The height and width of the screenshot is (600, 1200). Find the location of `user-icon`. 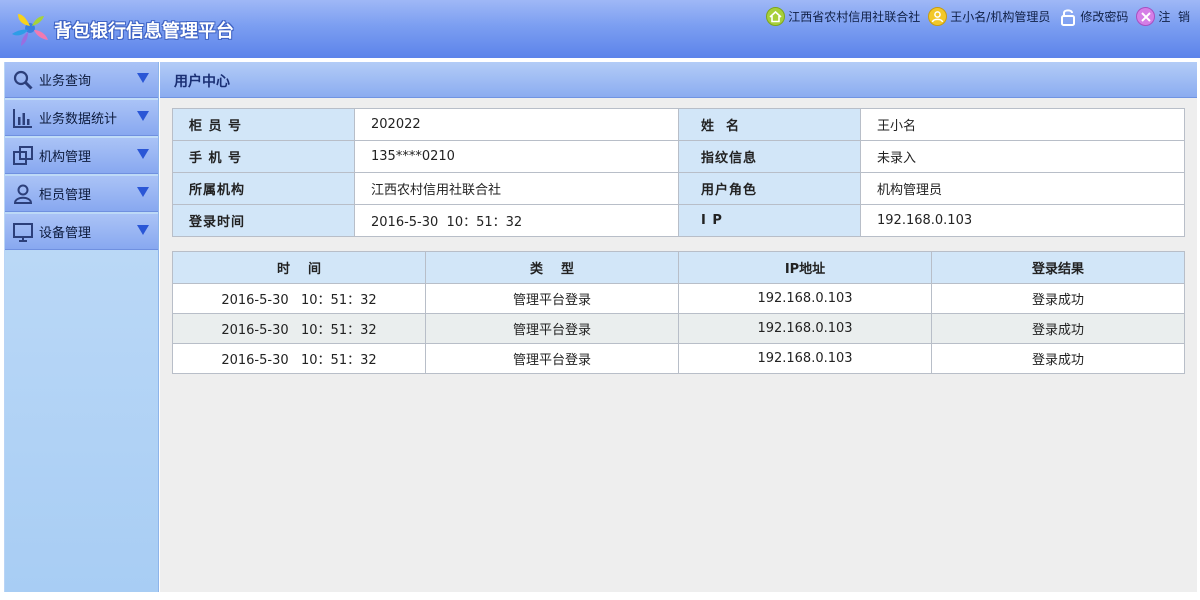

user-icon is located at coordinates (938, 16).